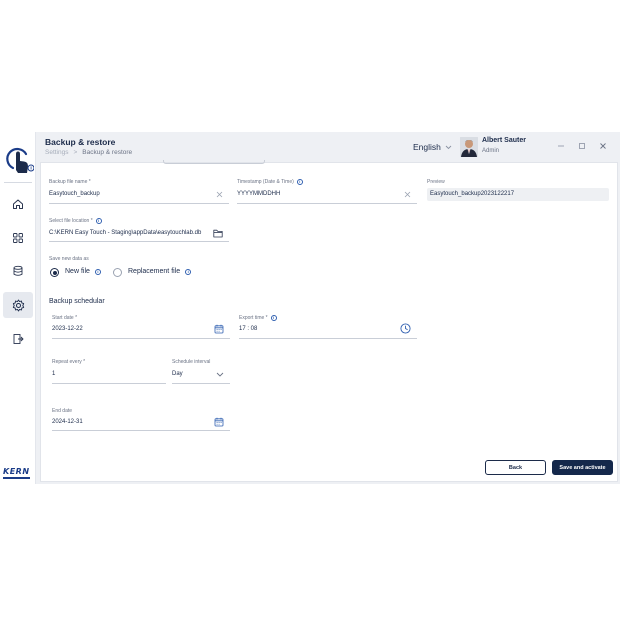 The height and width of the screenshot is (620, 620). What do you see at coordinates (491, 151) in the screenshot?
I see `user-role: Admin` at bounding box center [491, 151].